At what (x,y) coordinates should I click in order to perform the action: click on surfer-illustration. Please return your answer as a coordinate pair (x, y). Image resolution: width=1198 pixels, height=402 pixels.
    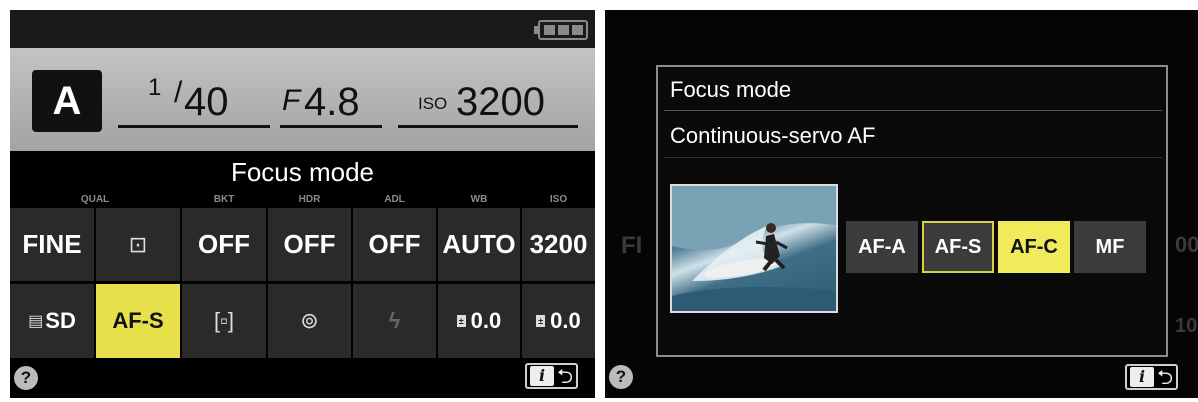
    Looking at the image, I should click on (754, 248).